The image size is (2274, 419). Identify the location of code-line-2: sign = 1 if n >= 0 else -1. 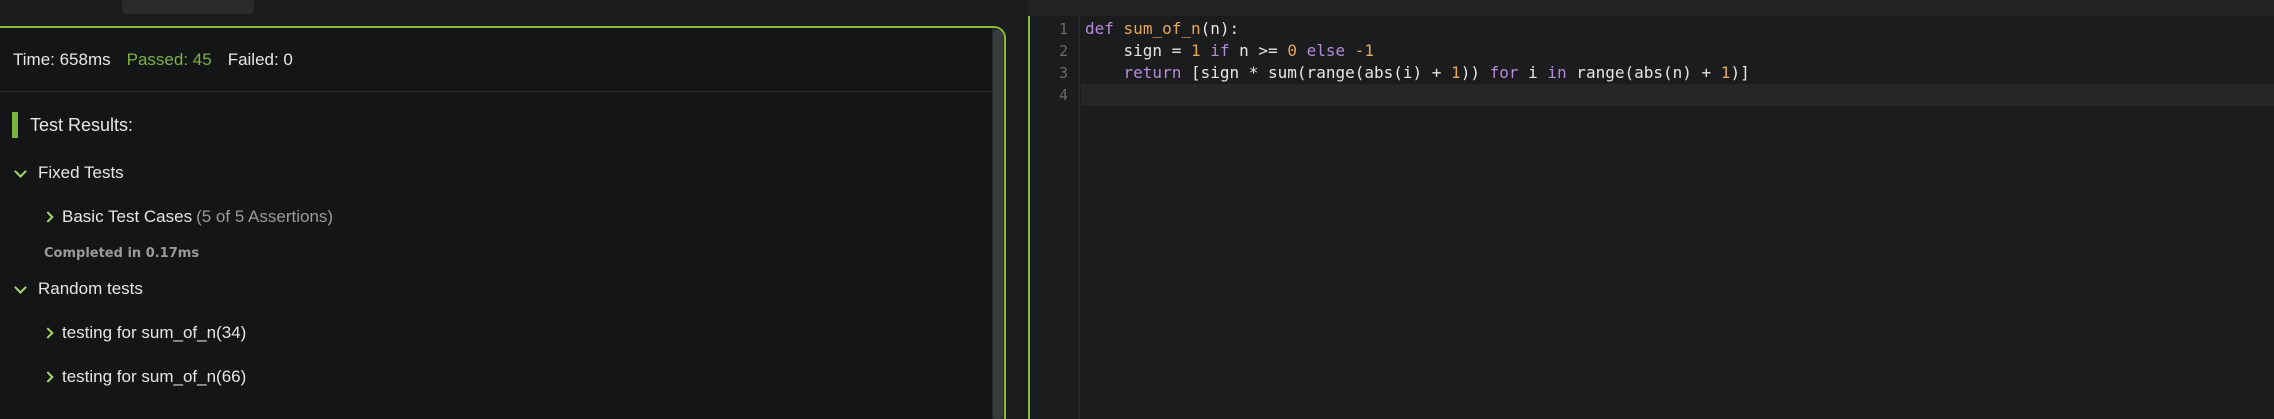
(1230, 50).